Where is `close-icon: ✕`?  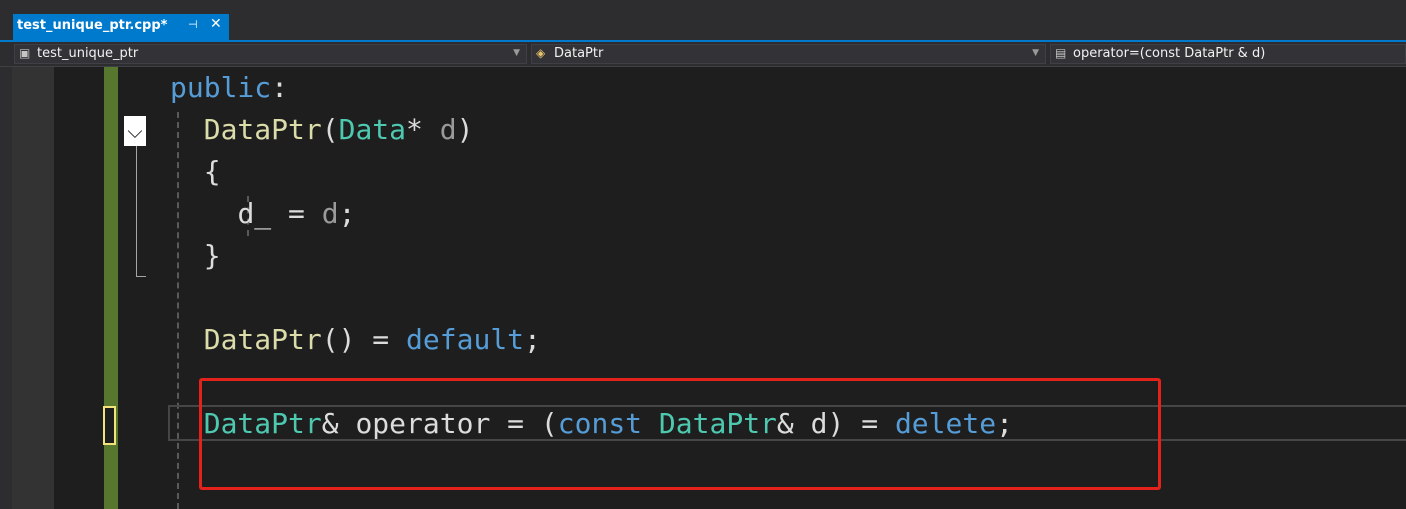
close-icon: ✕ is located at coordinates (216, 24).